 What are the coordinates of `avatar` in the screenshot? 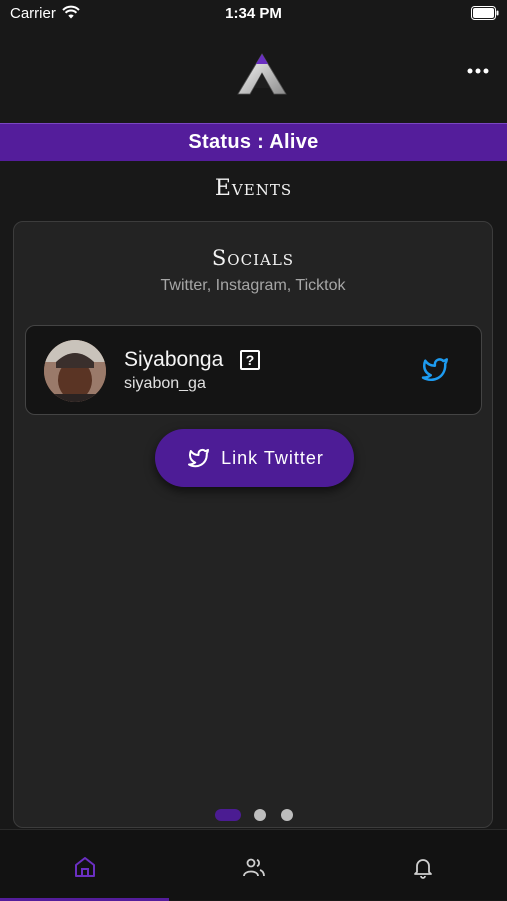 It's located at (75, 371).